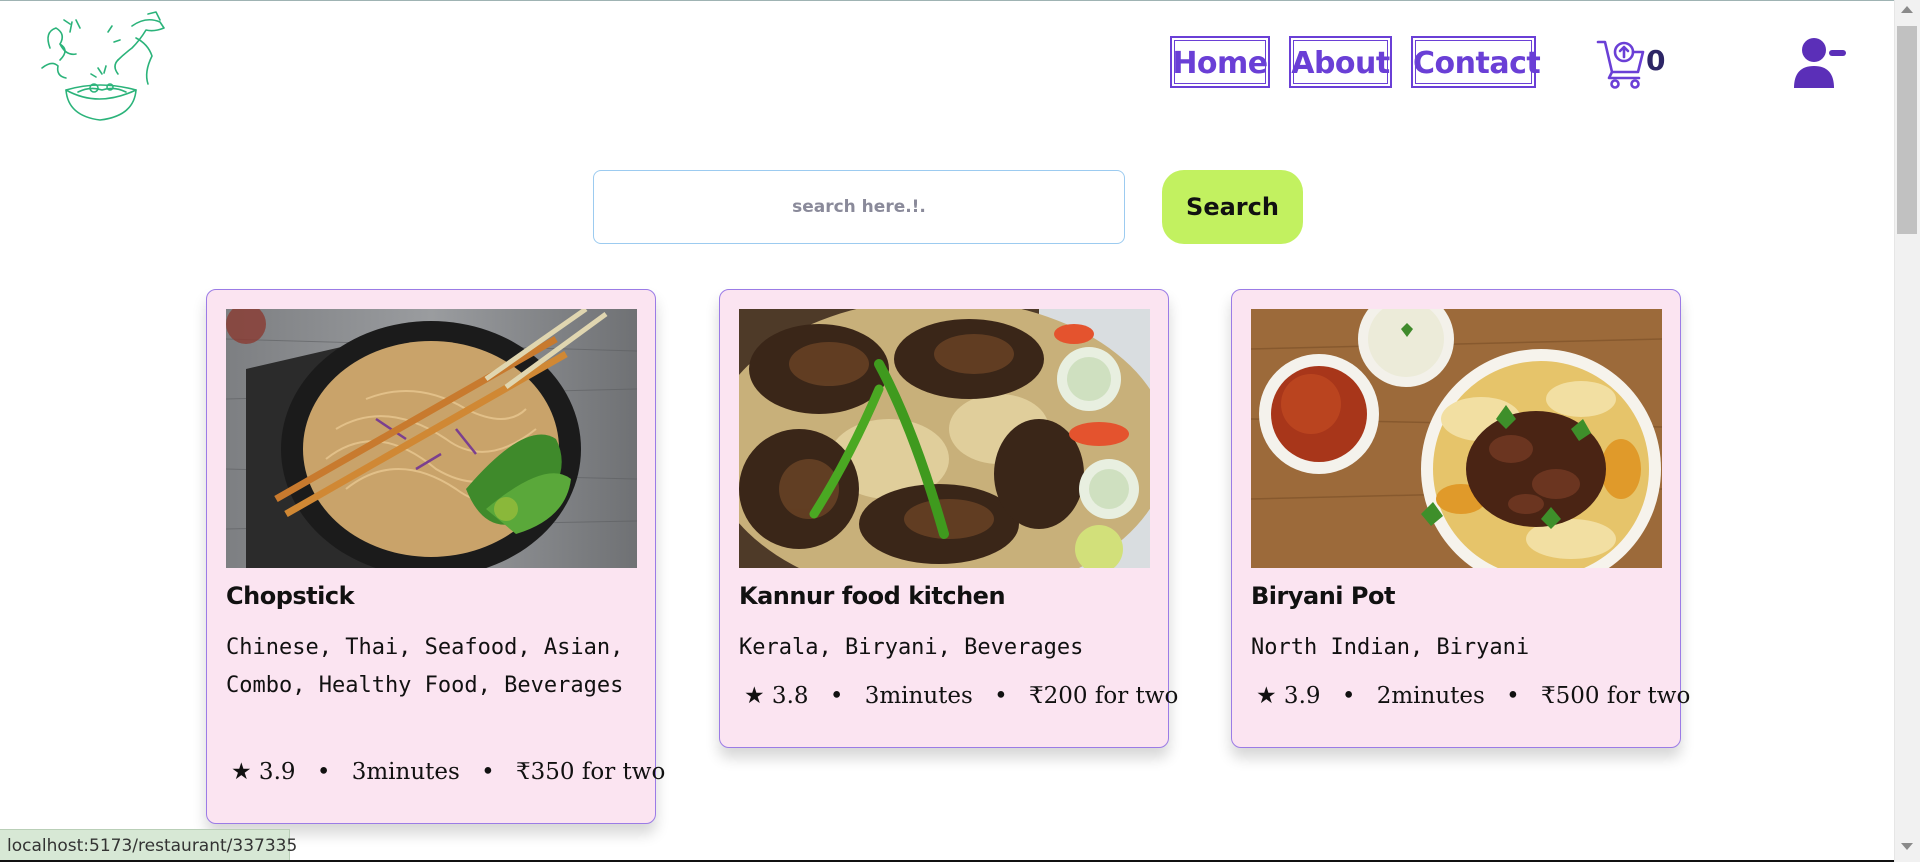 The width and height of the screenshot is (1920, 862). I want to click on scroll-down-arrow-icon, so click(1907, 846).